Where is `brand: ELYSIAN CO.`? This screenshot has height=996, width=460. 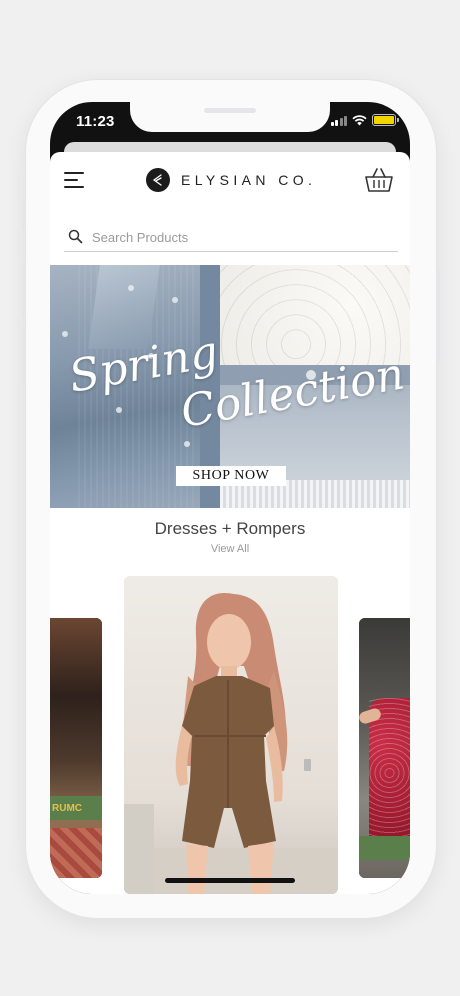 brand: ELYSIAN CO. is located at coordinates (231, 180).